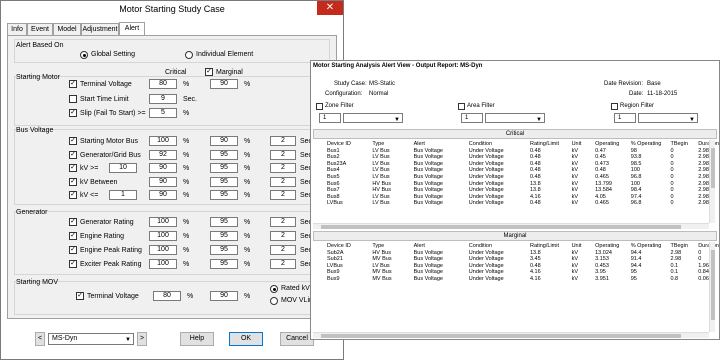 Image resolution: width=720 pixels, height=360 pixels. I want to click on tab-event: Event, so click(40, 29).